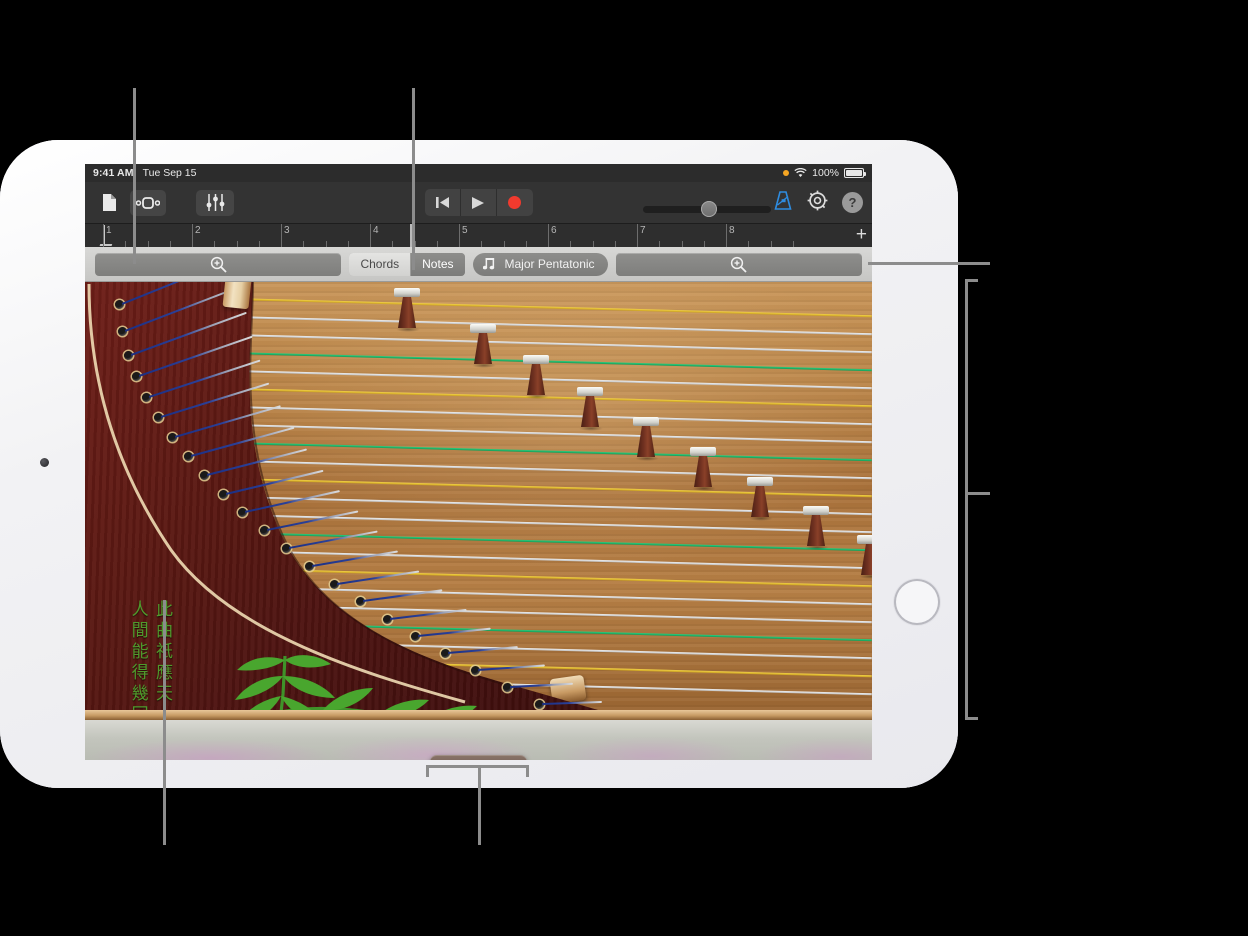 This screenshot has height=936, width=1248. I want to click on front-camera-icon, so click(44, 462).